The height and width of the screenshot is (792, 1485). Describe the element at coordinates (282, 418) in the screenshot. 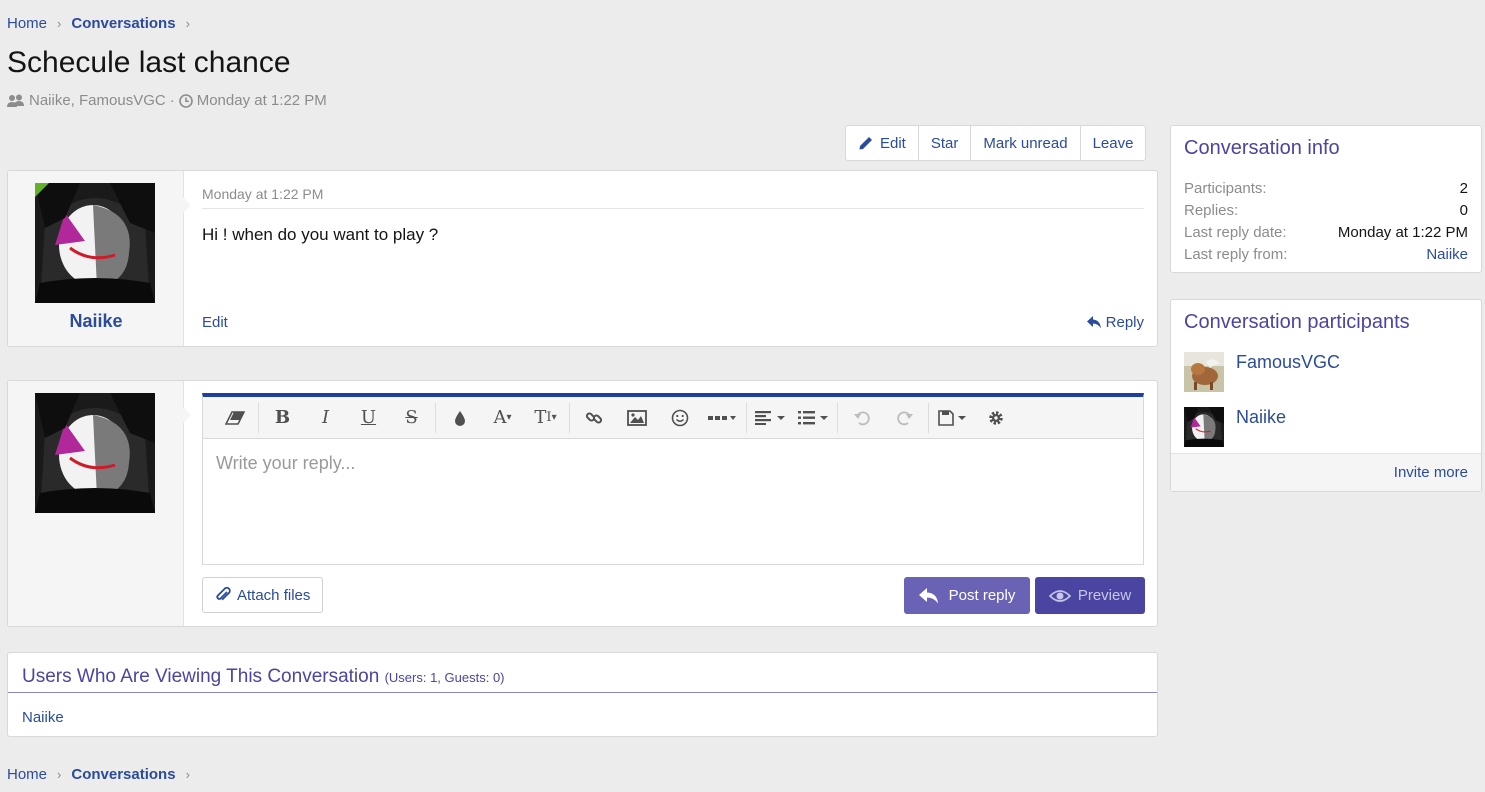

I see `bold-icon: B` at that location.